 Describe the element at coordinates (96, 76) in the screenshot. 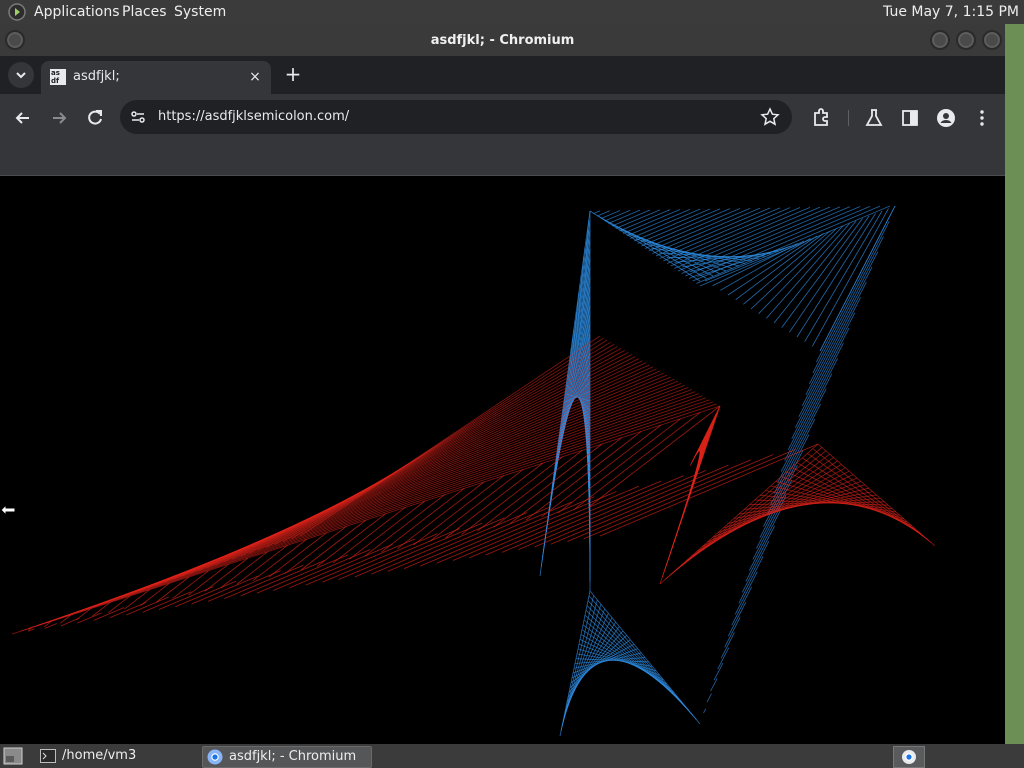

I see `tab-title: asdfjkl;` at that location.